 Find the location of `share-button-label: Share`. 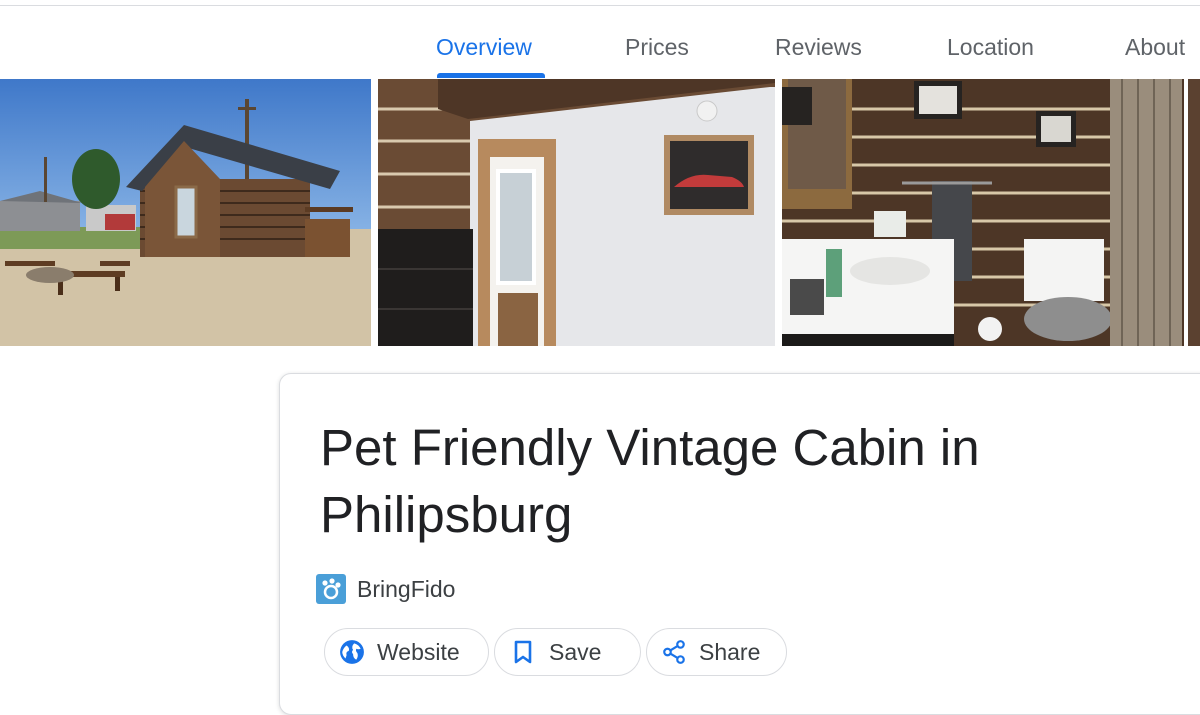

share-button-label: Share is located at coordinates (730, 651).